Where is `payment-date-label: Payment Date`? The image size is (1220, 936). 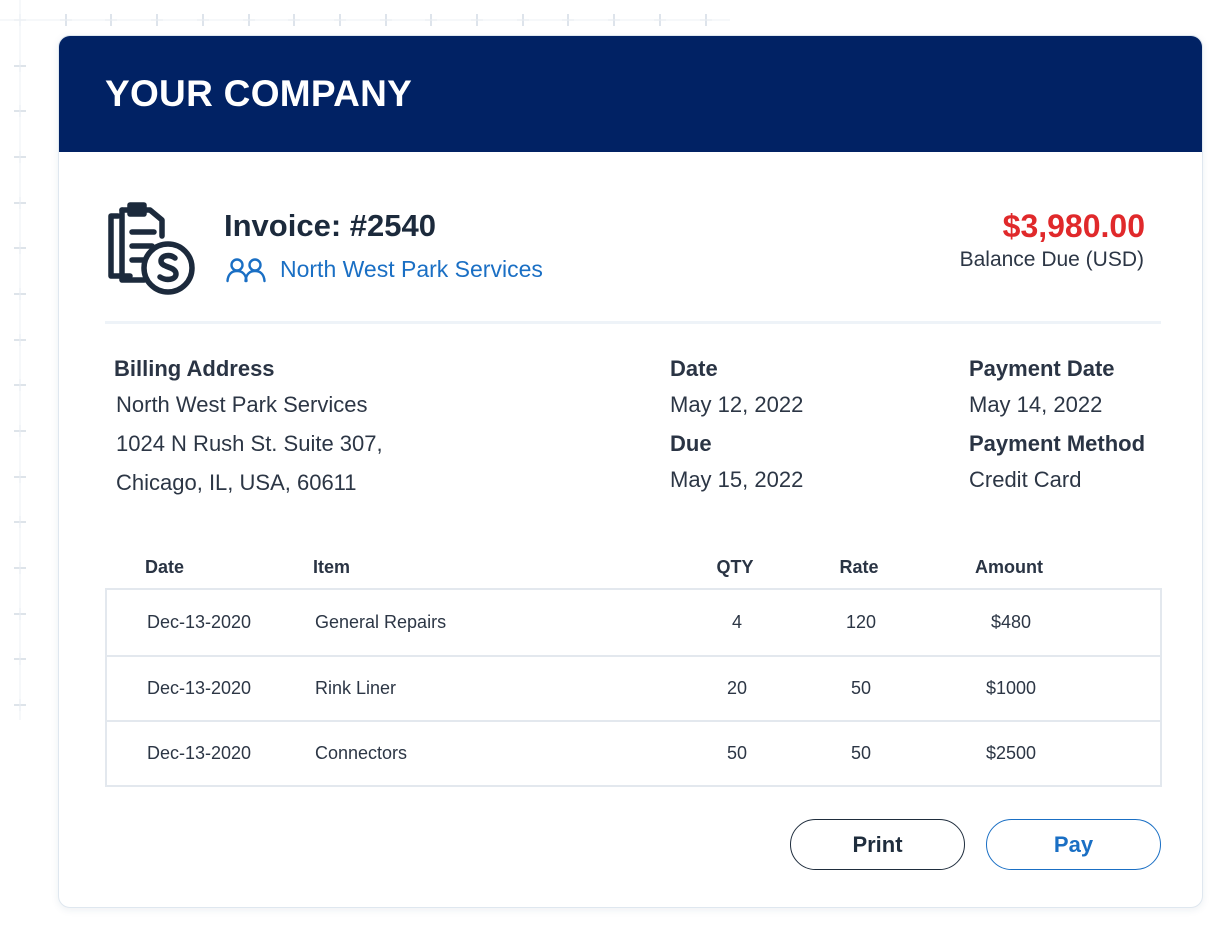 payment-date-label: Payment Date is located at coordinates (1042, 368).